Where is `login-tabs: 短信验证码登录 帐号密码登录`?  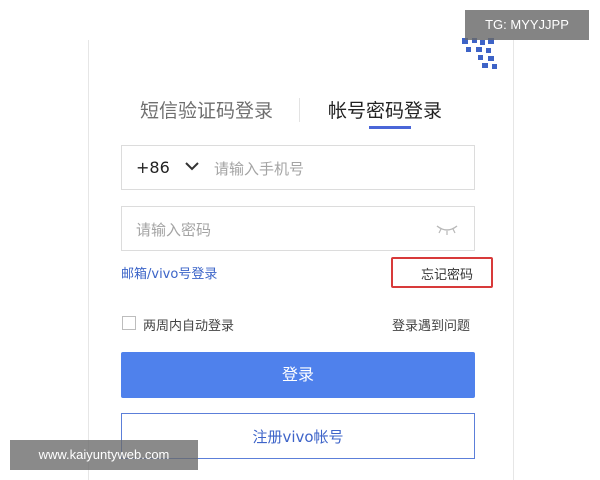 login-tabs: 短信验证码登录 帐号密码登录 is located at coordinates (298, 113).